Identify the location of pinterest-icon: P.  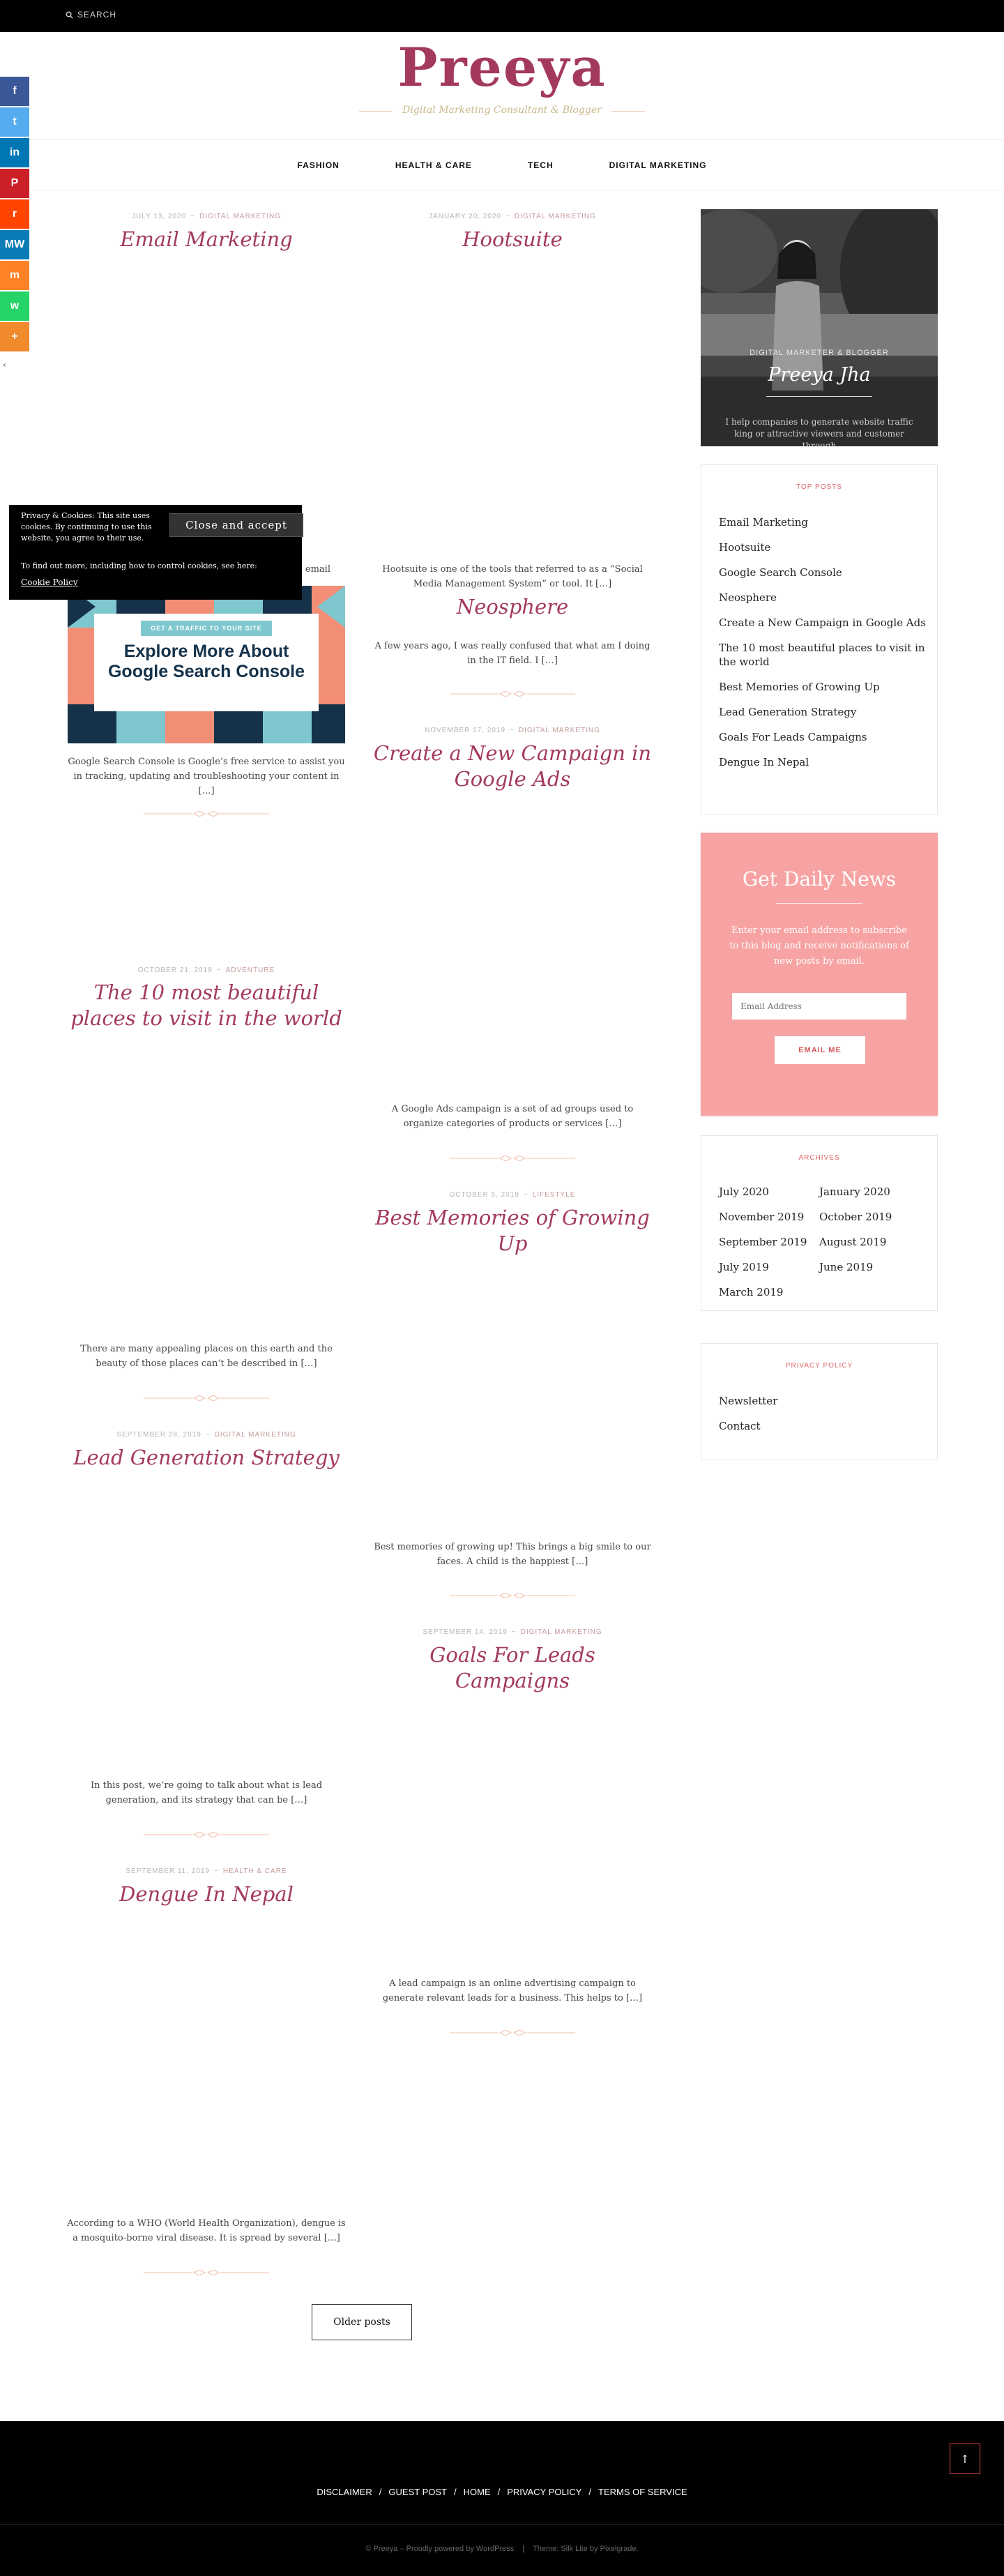
(14, 183).